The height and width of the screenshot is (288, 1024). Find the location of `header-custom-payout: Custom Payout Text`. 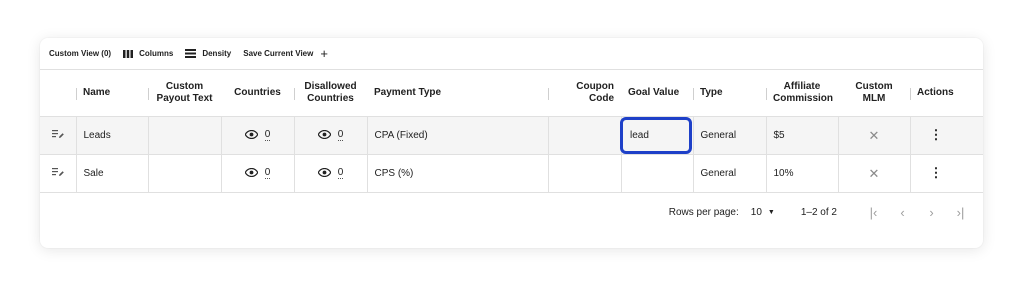

header-custom-payout: Custom Payout Text is located at coordinates (184, 93).